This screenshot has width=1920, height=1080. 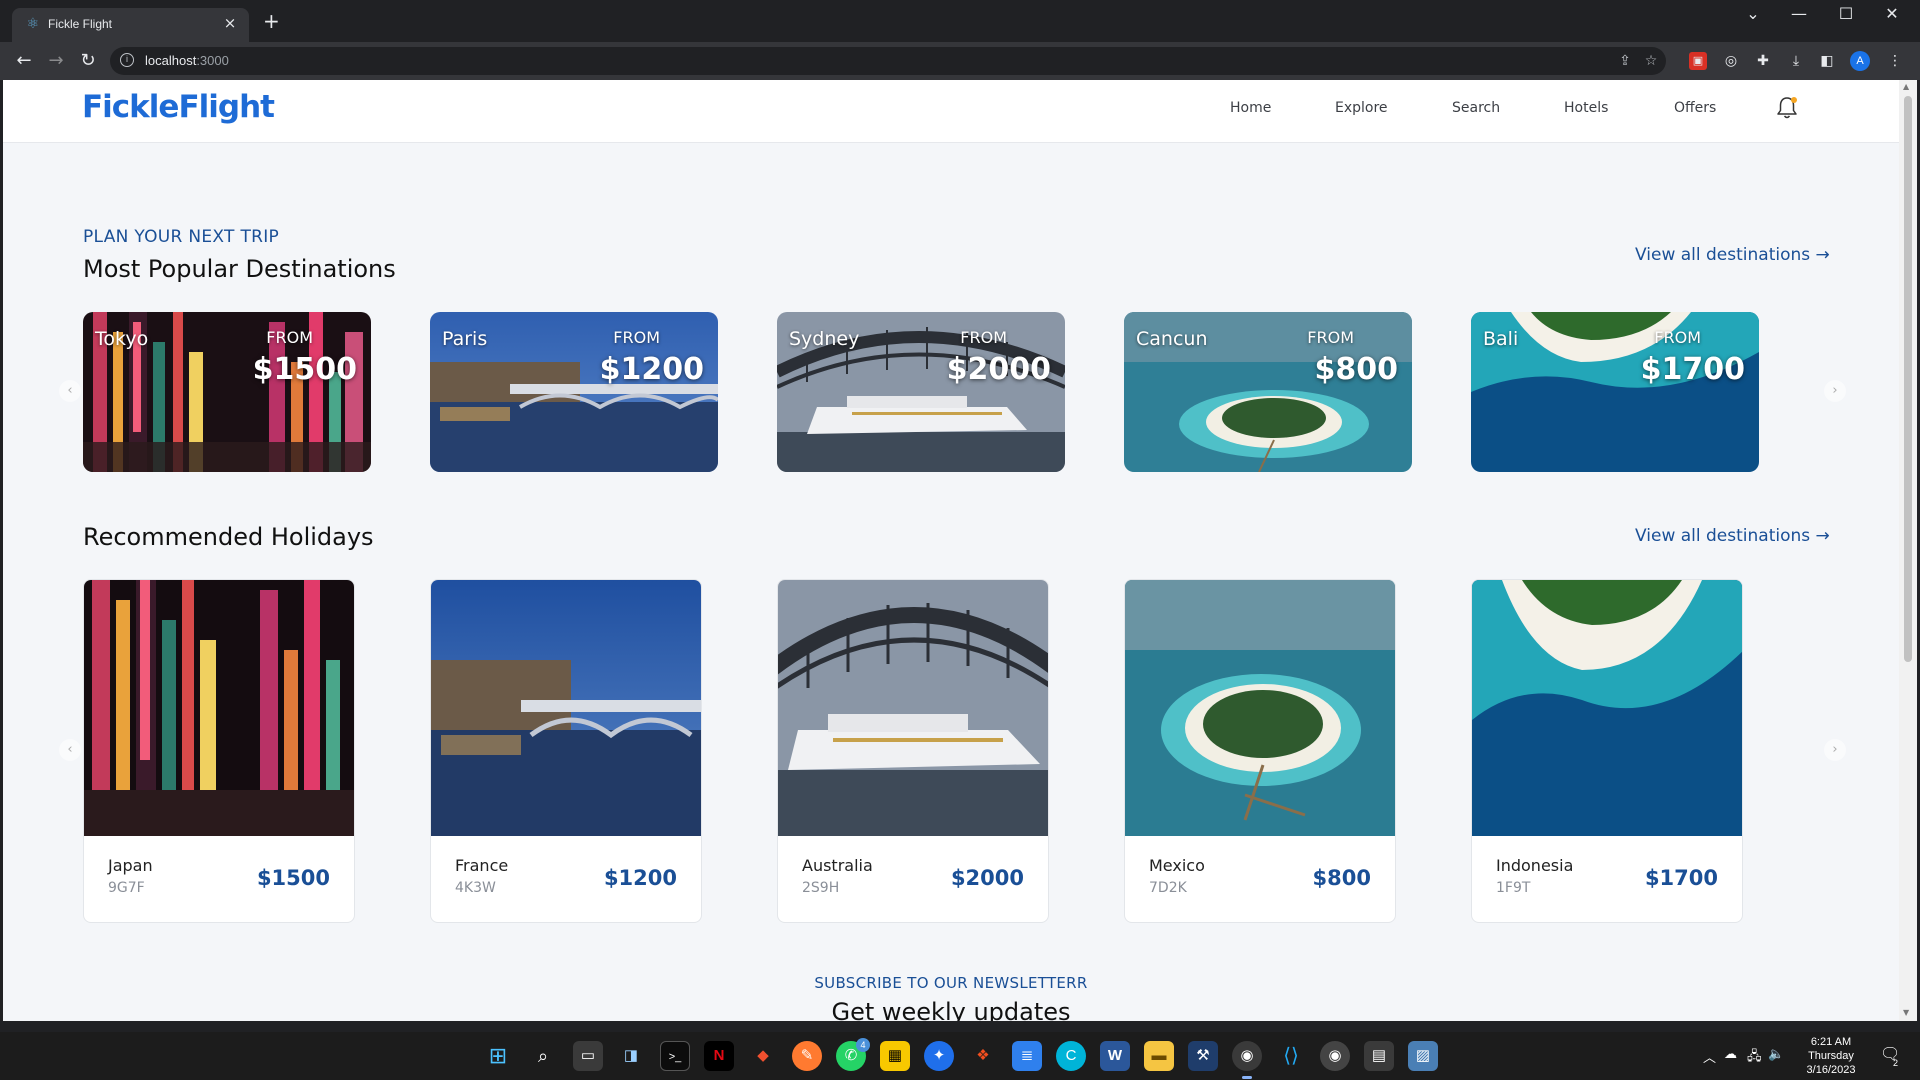 What do you see at coordinates (1268, 392) in the screenshot?
I see `destination-card-cancun: Cancun FROM $800` at bounding box center [1268, 392].